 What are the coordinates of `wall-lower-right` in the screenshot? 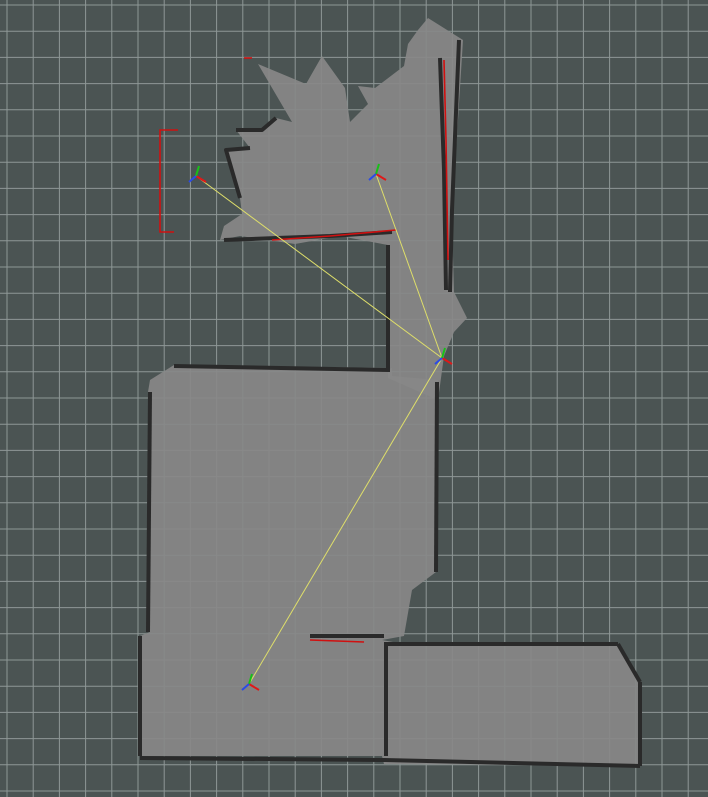 It's located at (436, 477).